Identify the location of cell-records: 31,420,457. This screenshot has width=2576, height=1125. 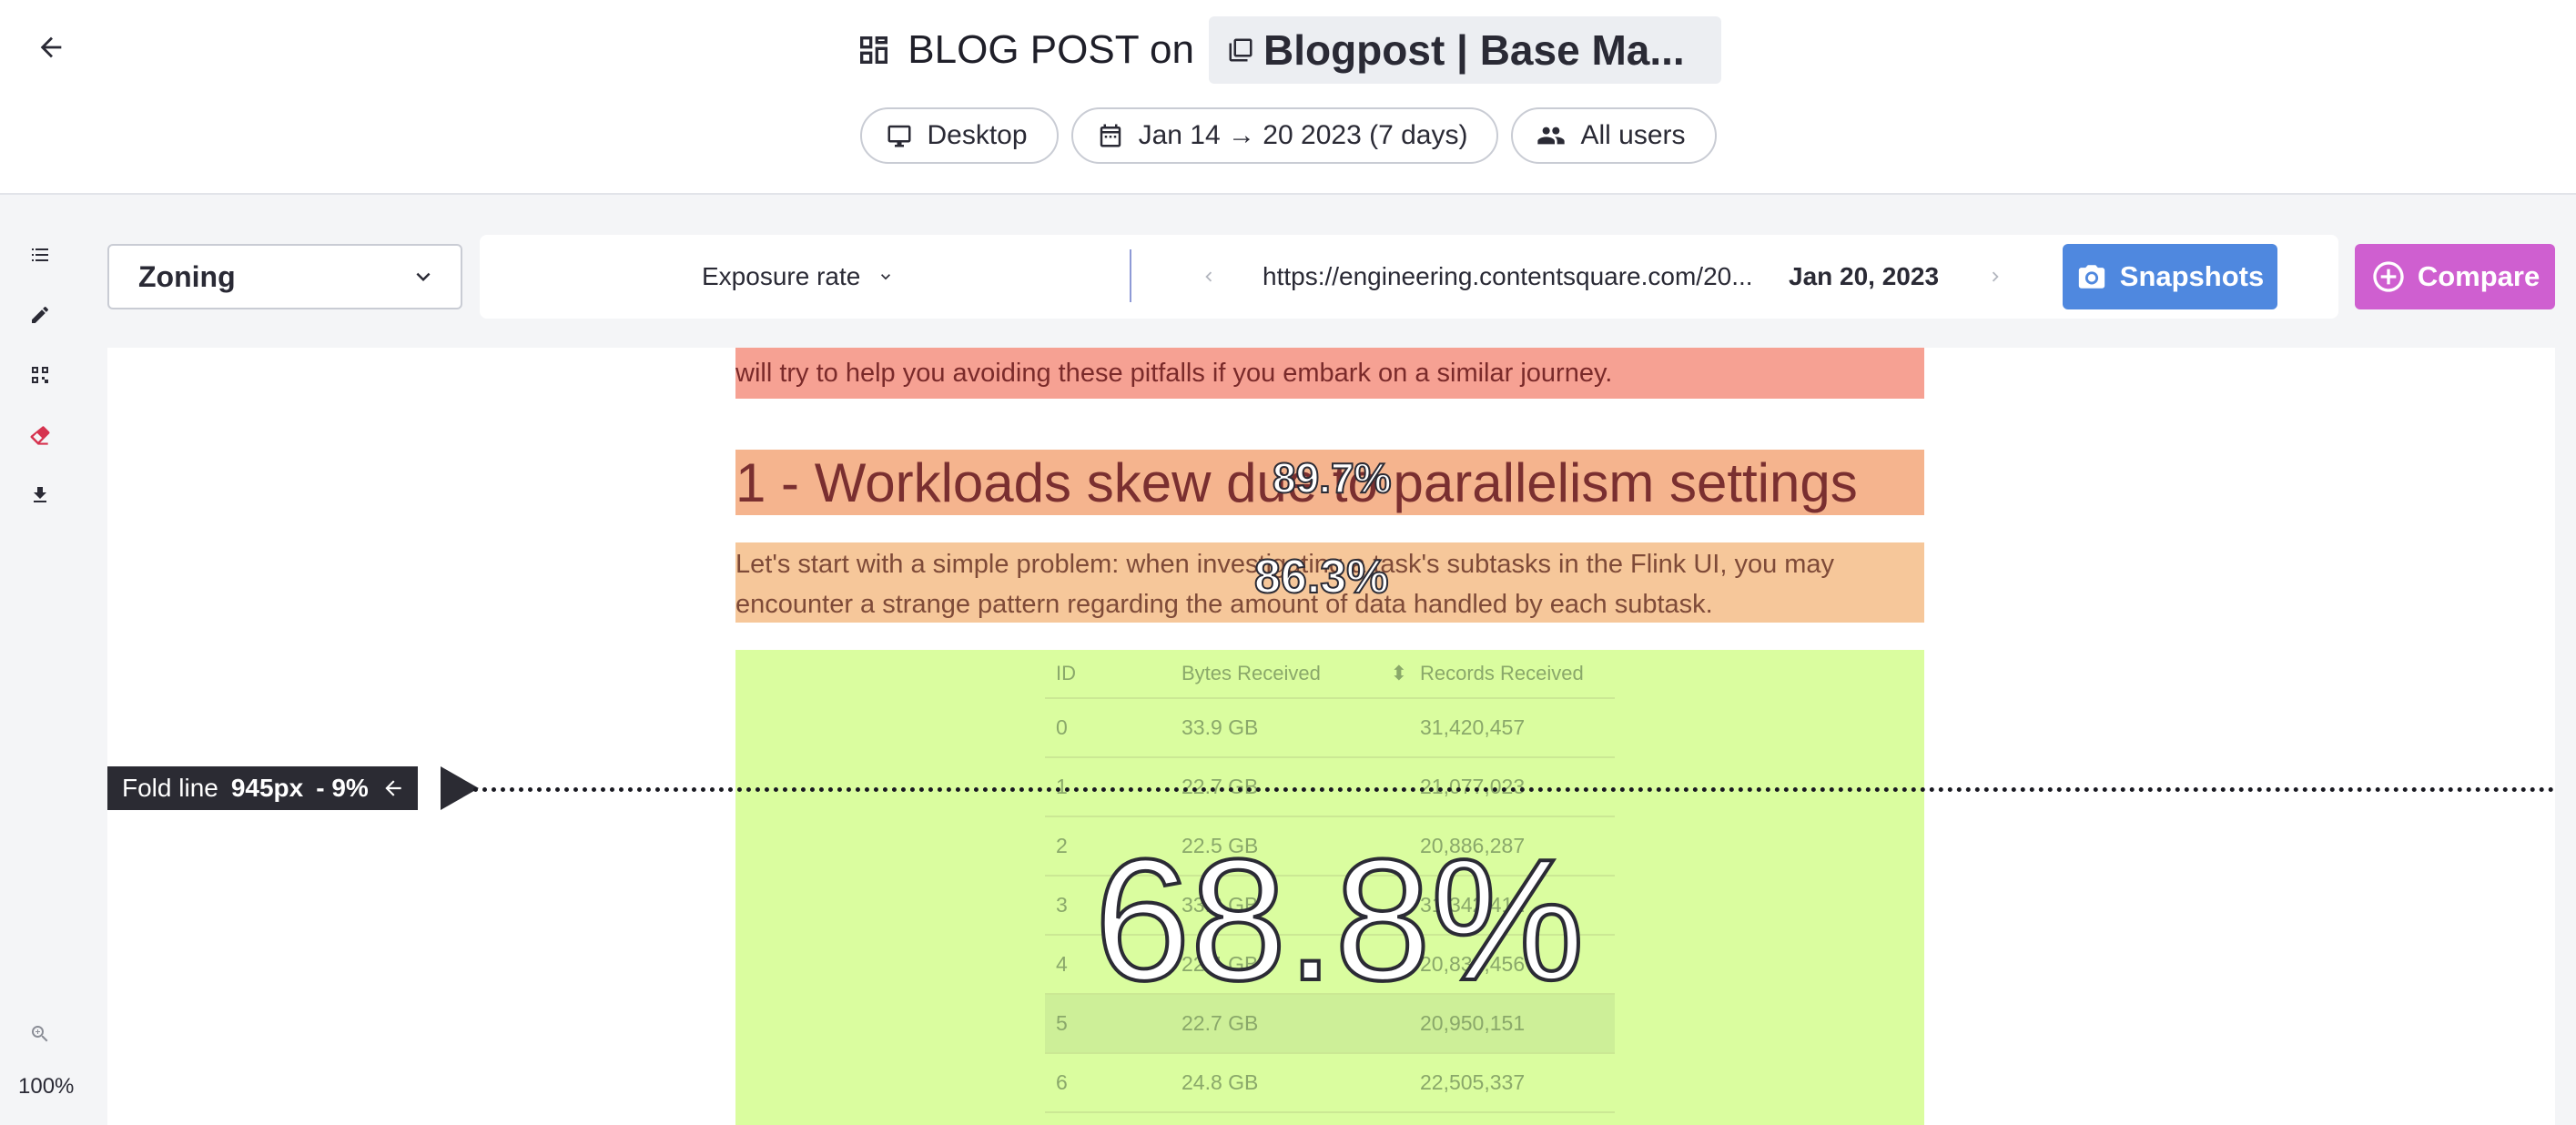
(1473, 727).